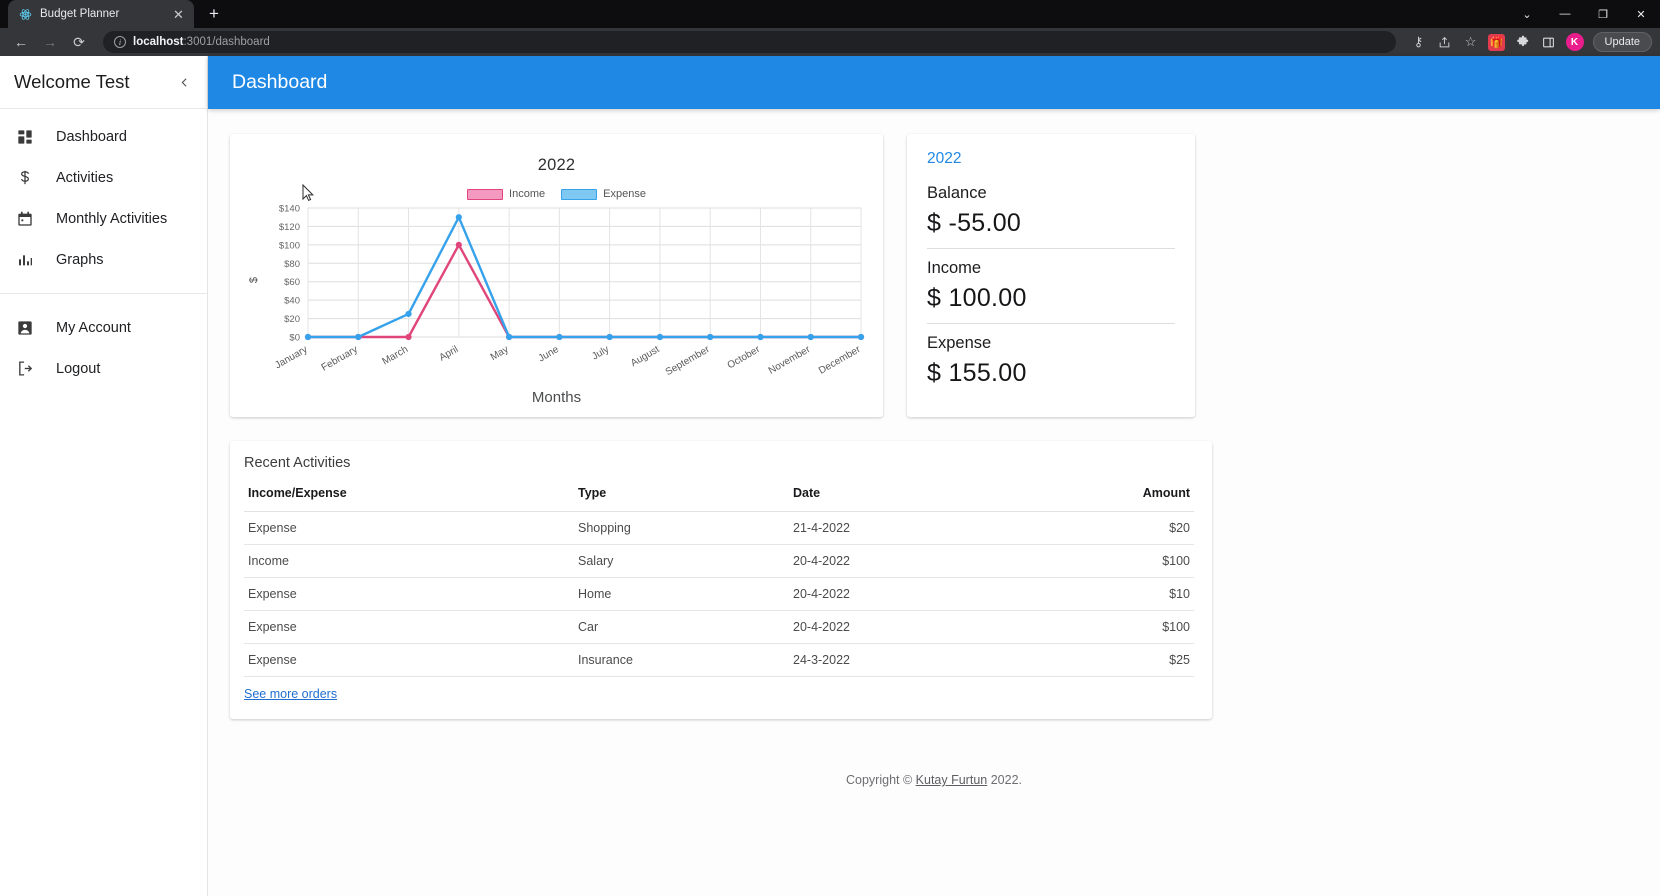 Image resolution: width=1660 pixels, height=896 pixels. Describe the element at coordinates (556, 194) in the screenshot. I see `chart-legend: Income Expense` at that location.